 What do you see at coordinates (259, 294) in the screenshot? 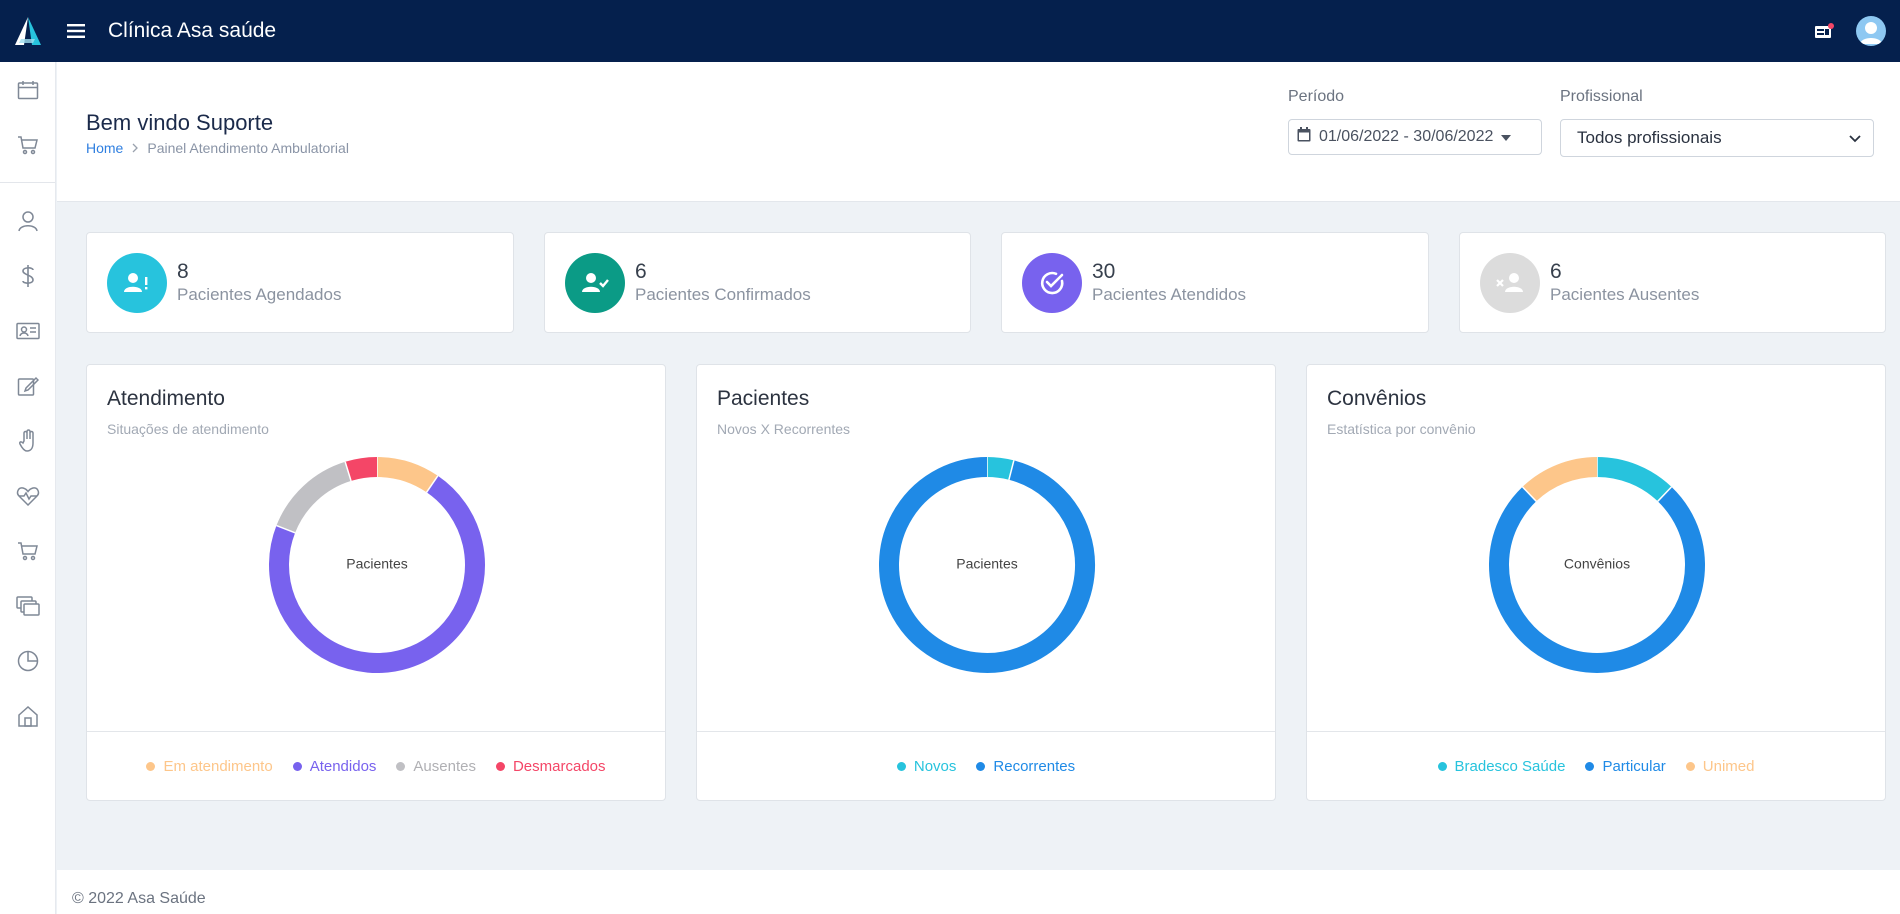
I see `stat-label: Pacientes Agendados` at bounding box center [259, 294].